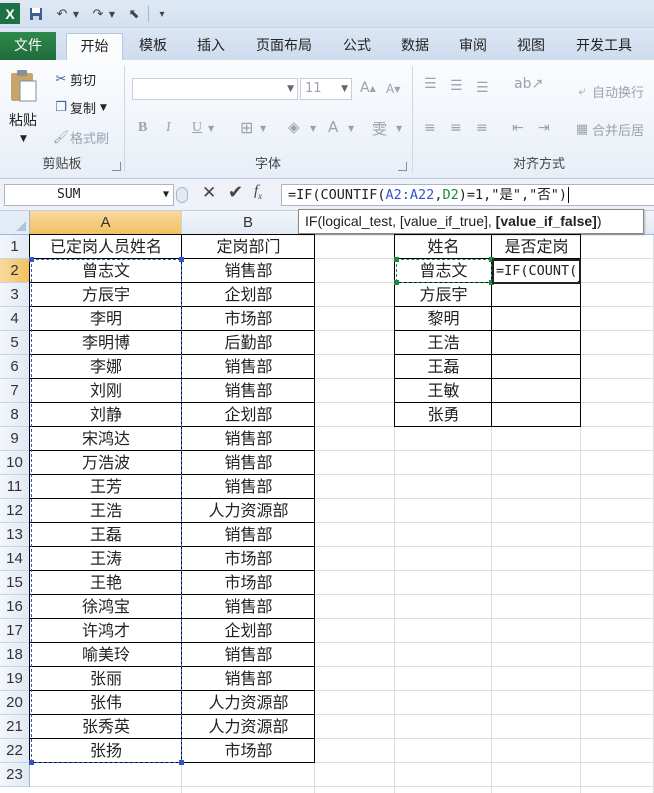 Image resolution: width=654 pixels, height=793 pixels. Describe the element at coordinates (211, 128) in the screenshot. I see `underline-dropdown-icon: ▼` at that location.